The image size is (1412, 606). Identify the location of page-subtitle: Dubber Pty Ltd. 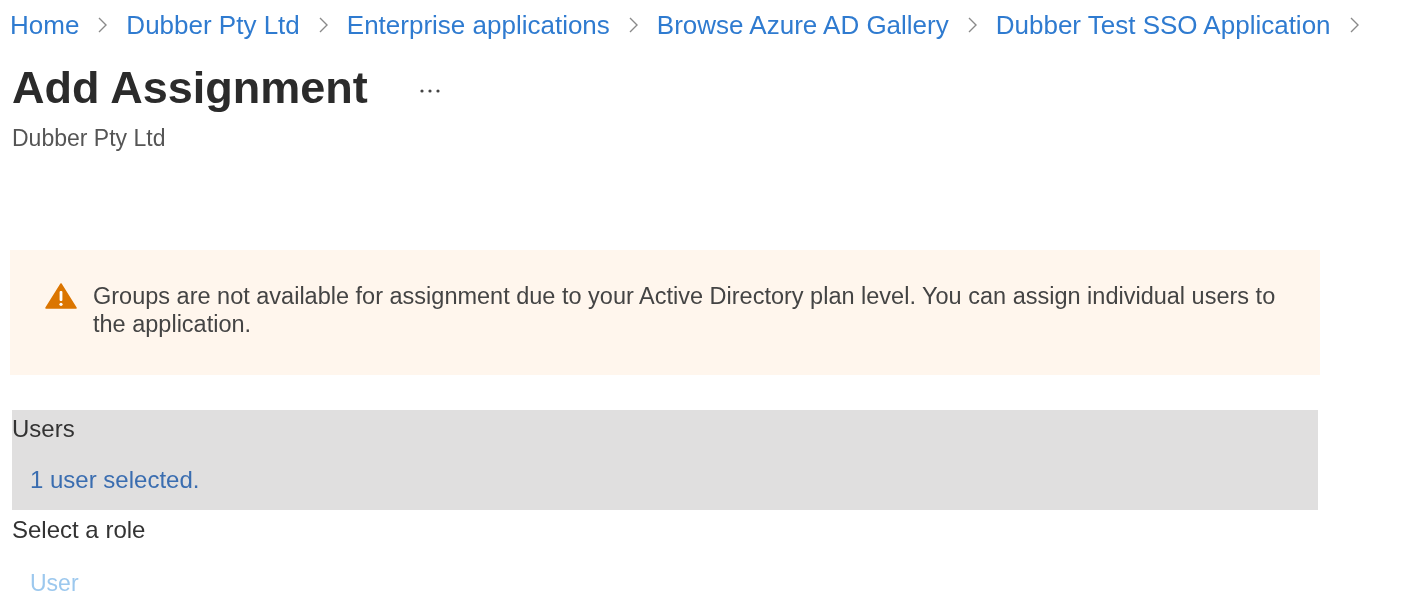
(89, 138).